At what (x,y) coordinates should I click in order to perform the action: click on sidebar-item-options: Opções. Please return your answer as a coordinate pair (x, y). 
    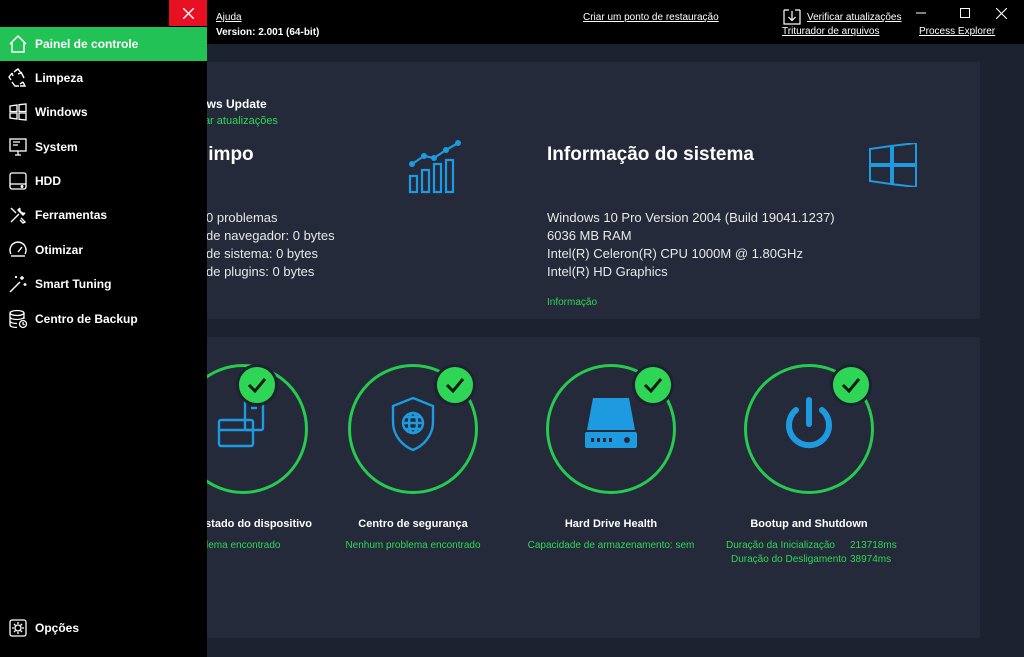
    Looking at the image, I should click on (103, 628).